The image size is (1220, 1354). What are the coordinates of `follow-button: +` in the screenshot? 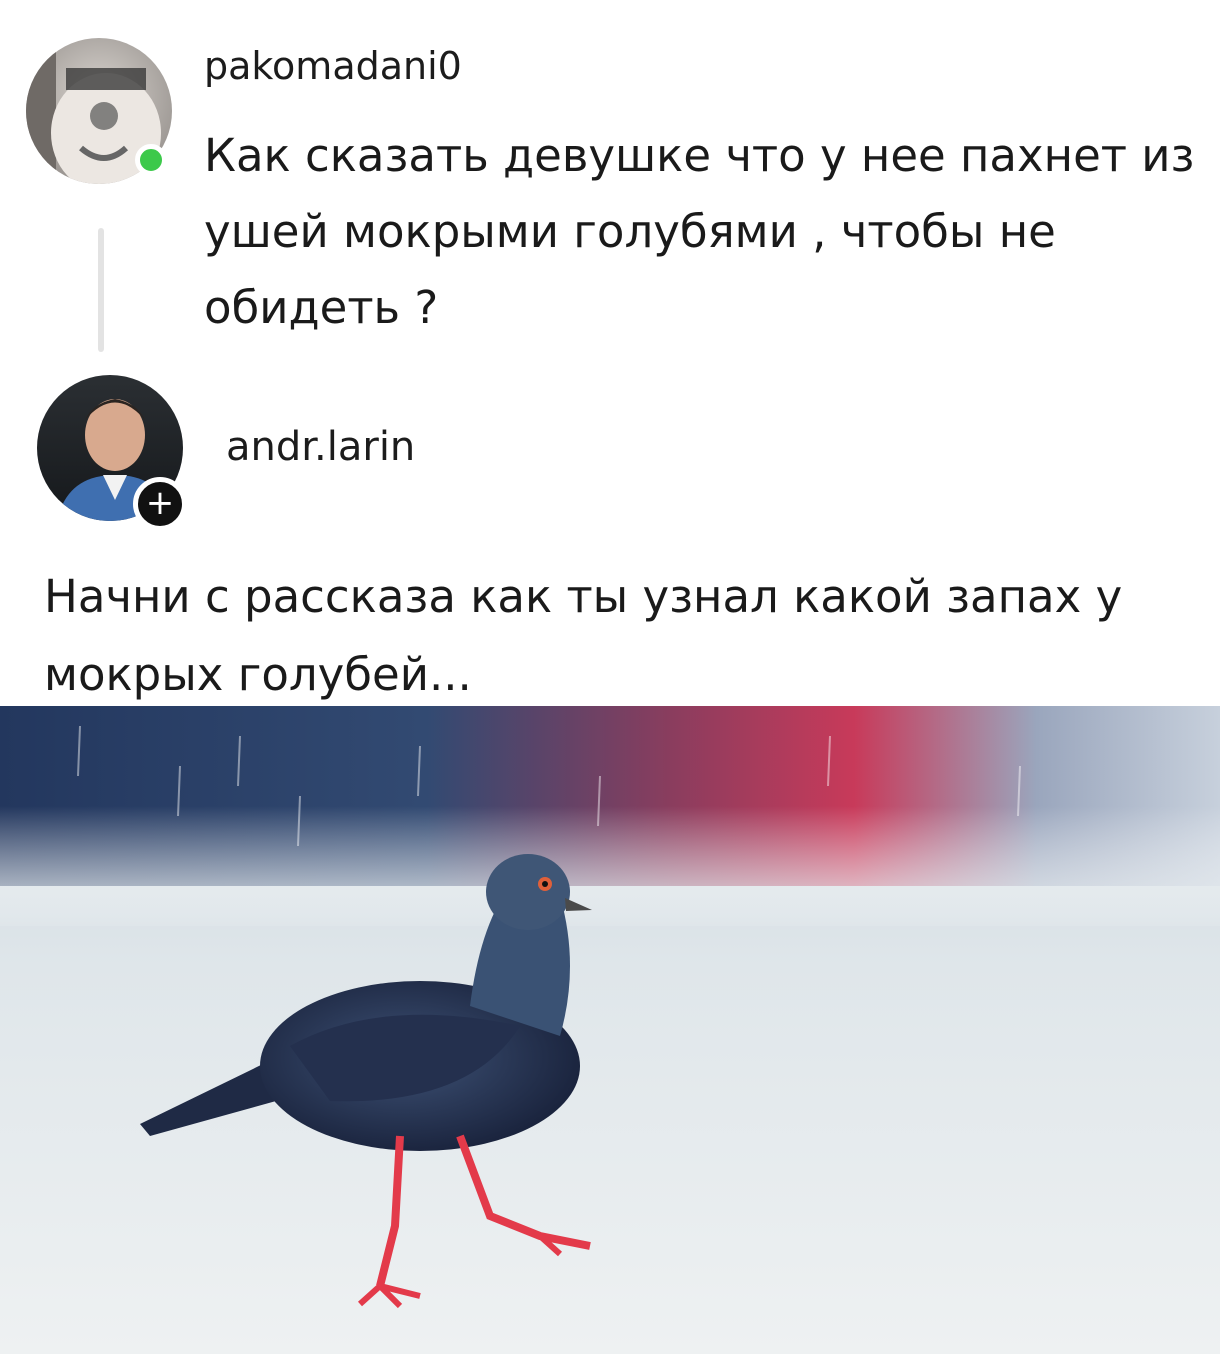 It's located at (160, 504).